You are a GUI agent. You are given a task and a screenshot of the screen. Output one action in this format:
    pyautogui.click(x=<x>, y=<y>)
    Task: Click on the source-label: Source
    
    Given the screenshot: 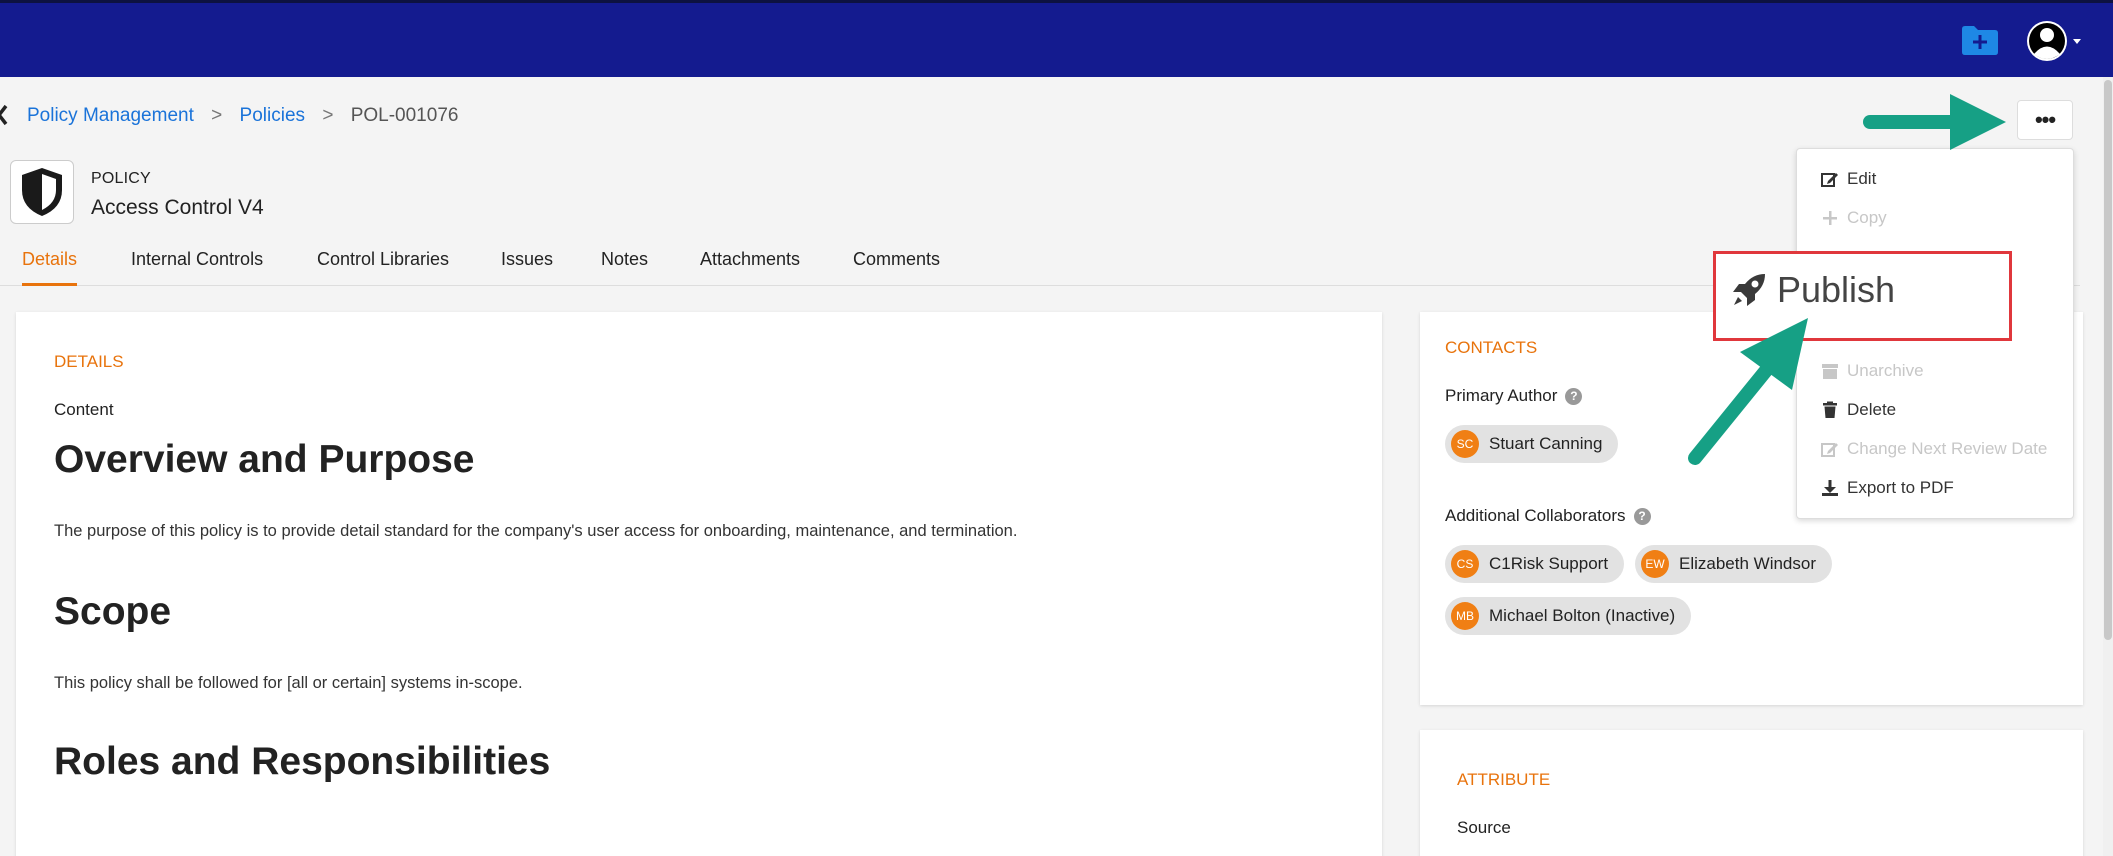 What is the action you would take?
    pyautogui.click(x=1484, y=827)
    